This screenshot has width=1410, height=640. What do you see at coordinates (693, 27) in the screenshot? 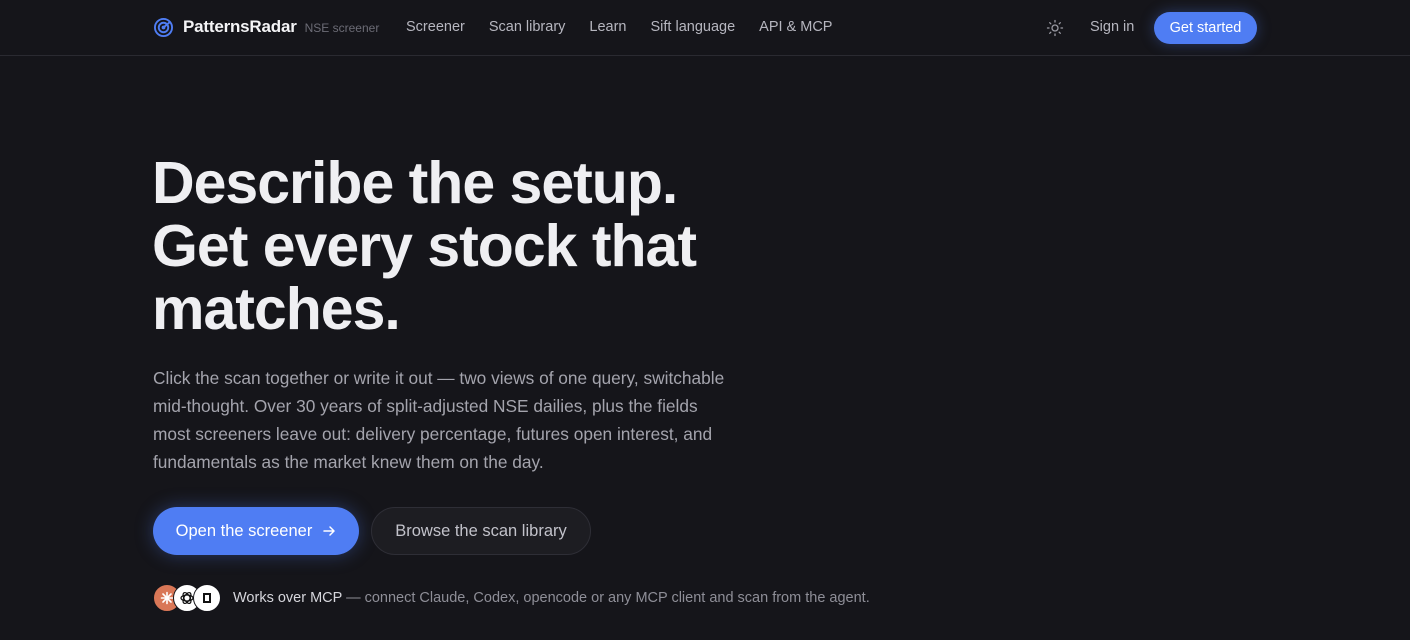
I see `nav-link-sift-language: Sift language` at bounding box center [693, 27].